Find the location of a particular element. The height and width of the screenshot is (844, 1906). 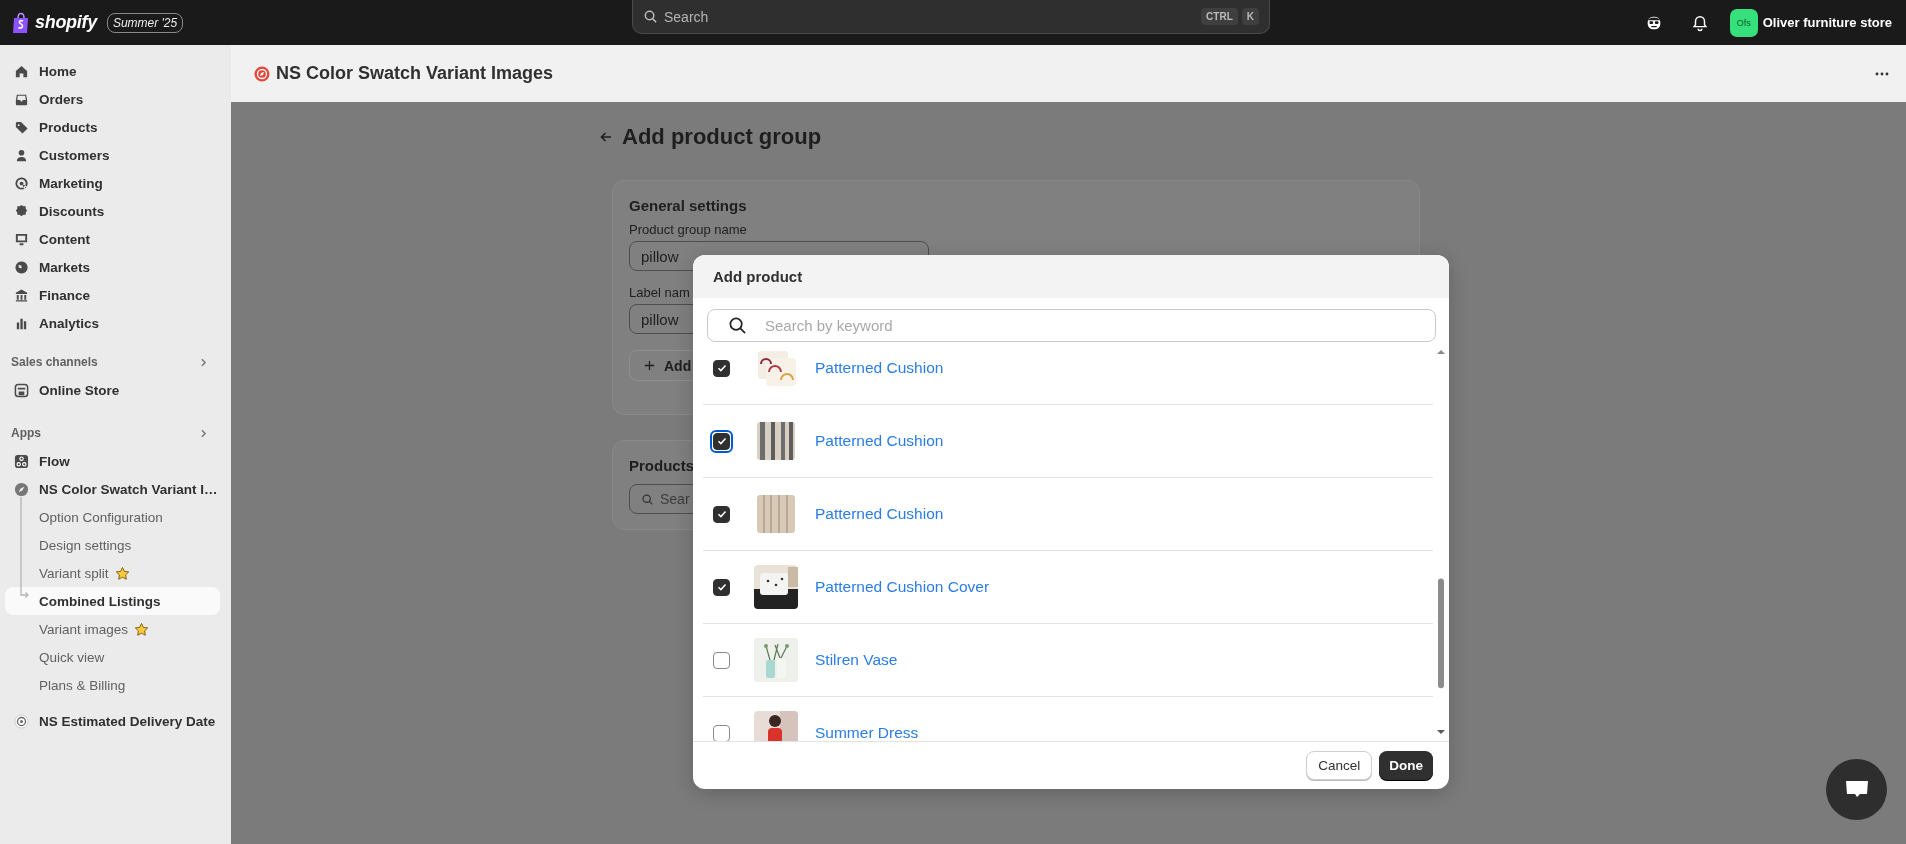

page-title: Add product group is located at coordinates (722, 137).